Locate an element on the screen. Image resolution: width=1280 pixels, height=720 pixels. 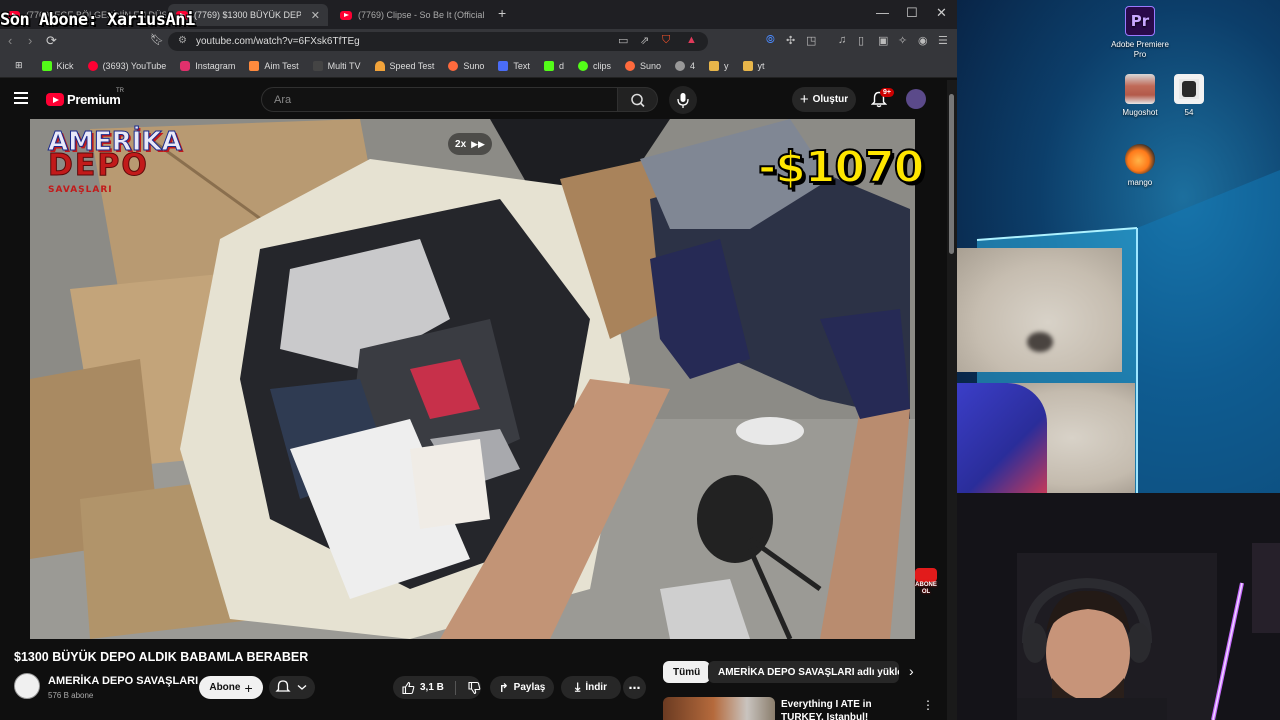
scrollbar-thumb is located at coordinates (951, 174).